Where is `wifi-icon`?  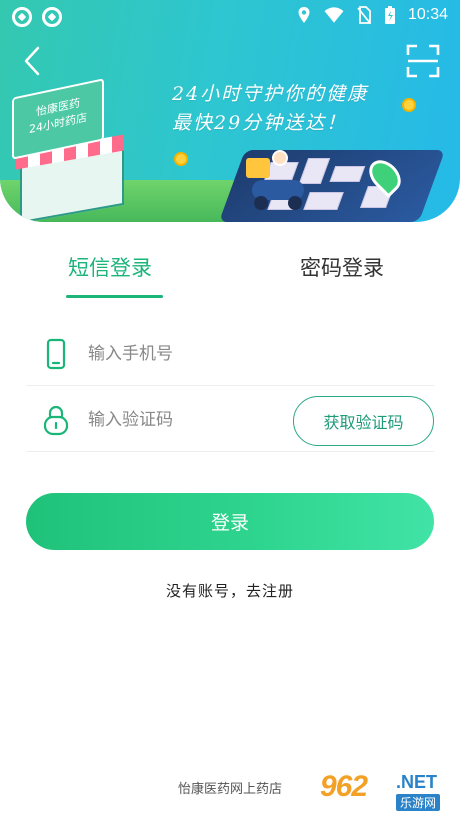
wifi-icon is located at coordinates (334, 15).